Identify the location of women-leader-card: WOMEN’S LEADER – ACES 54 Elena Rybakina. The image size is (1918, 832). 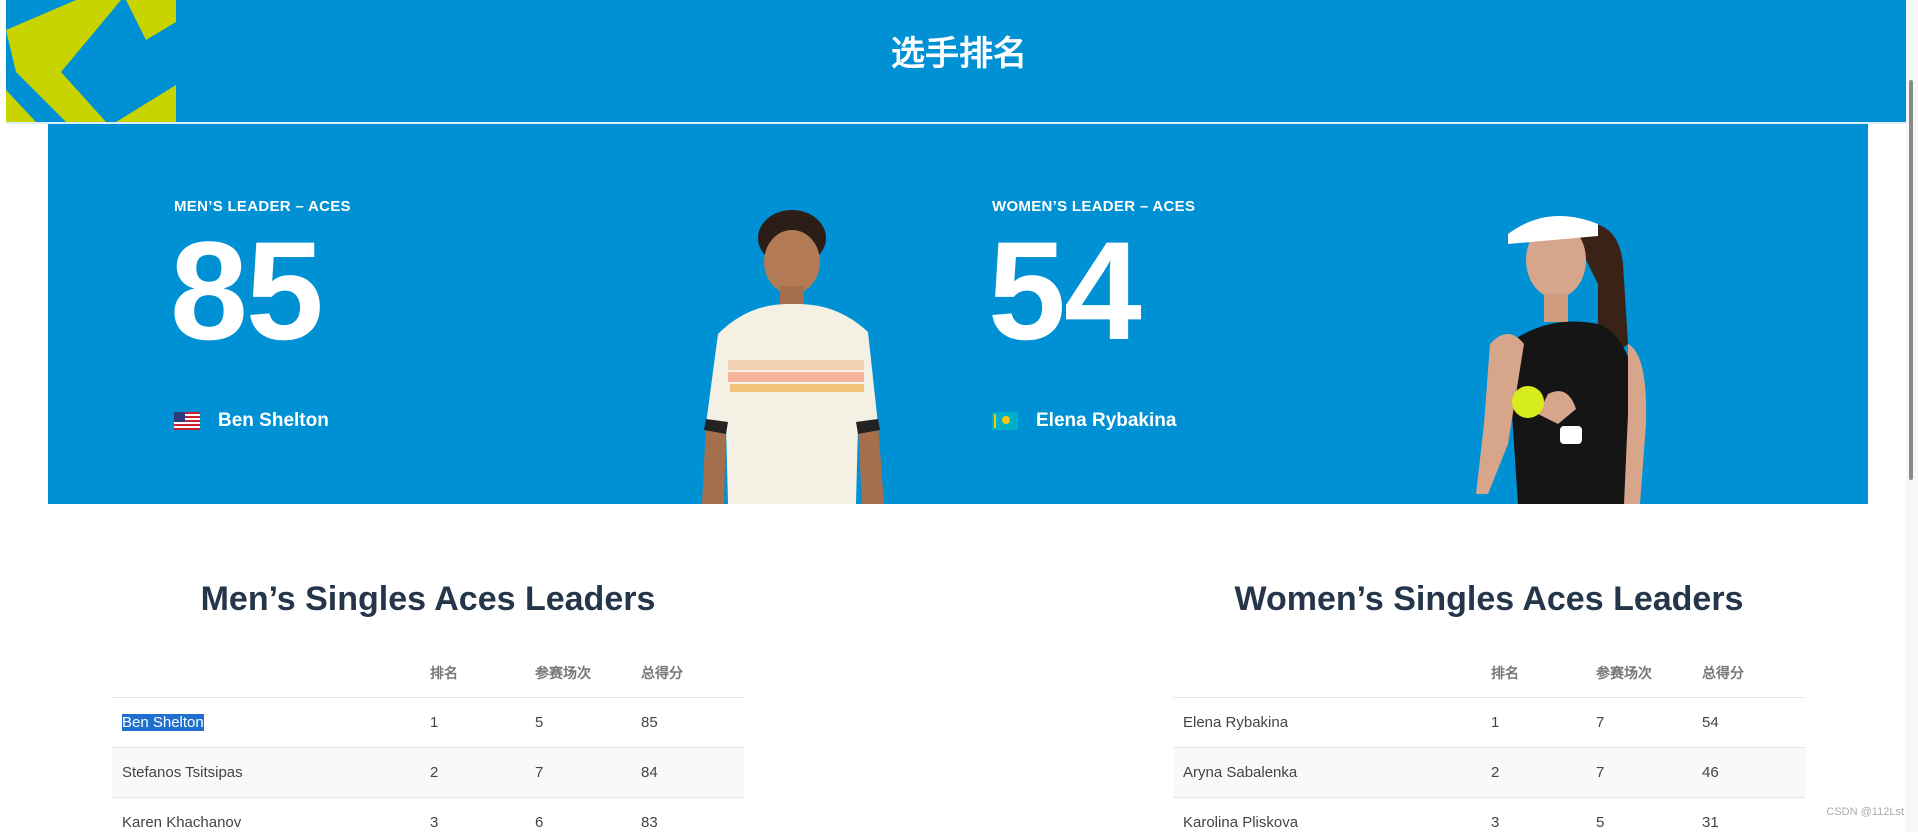
(1200, 314).